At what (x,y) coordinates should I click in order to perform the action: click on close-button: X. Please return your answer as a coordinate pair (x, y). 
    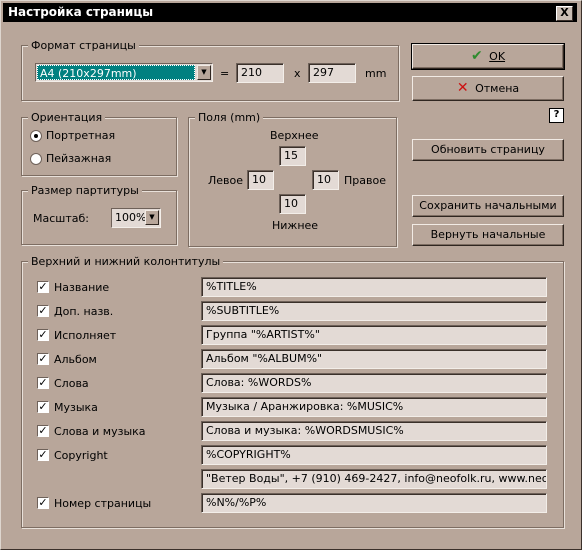
    Looking at the image, I should click on (564, 13).